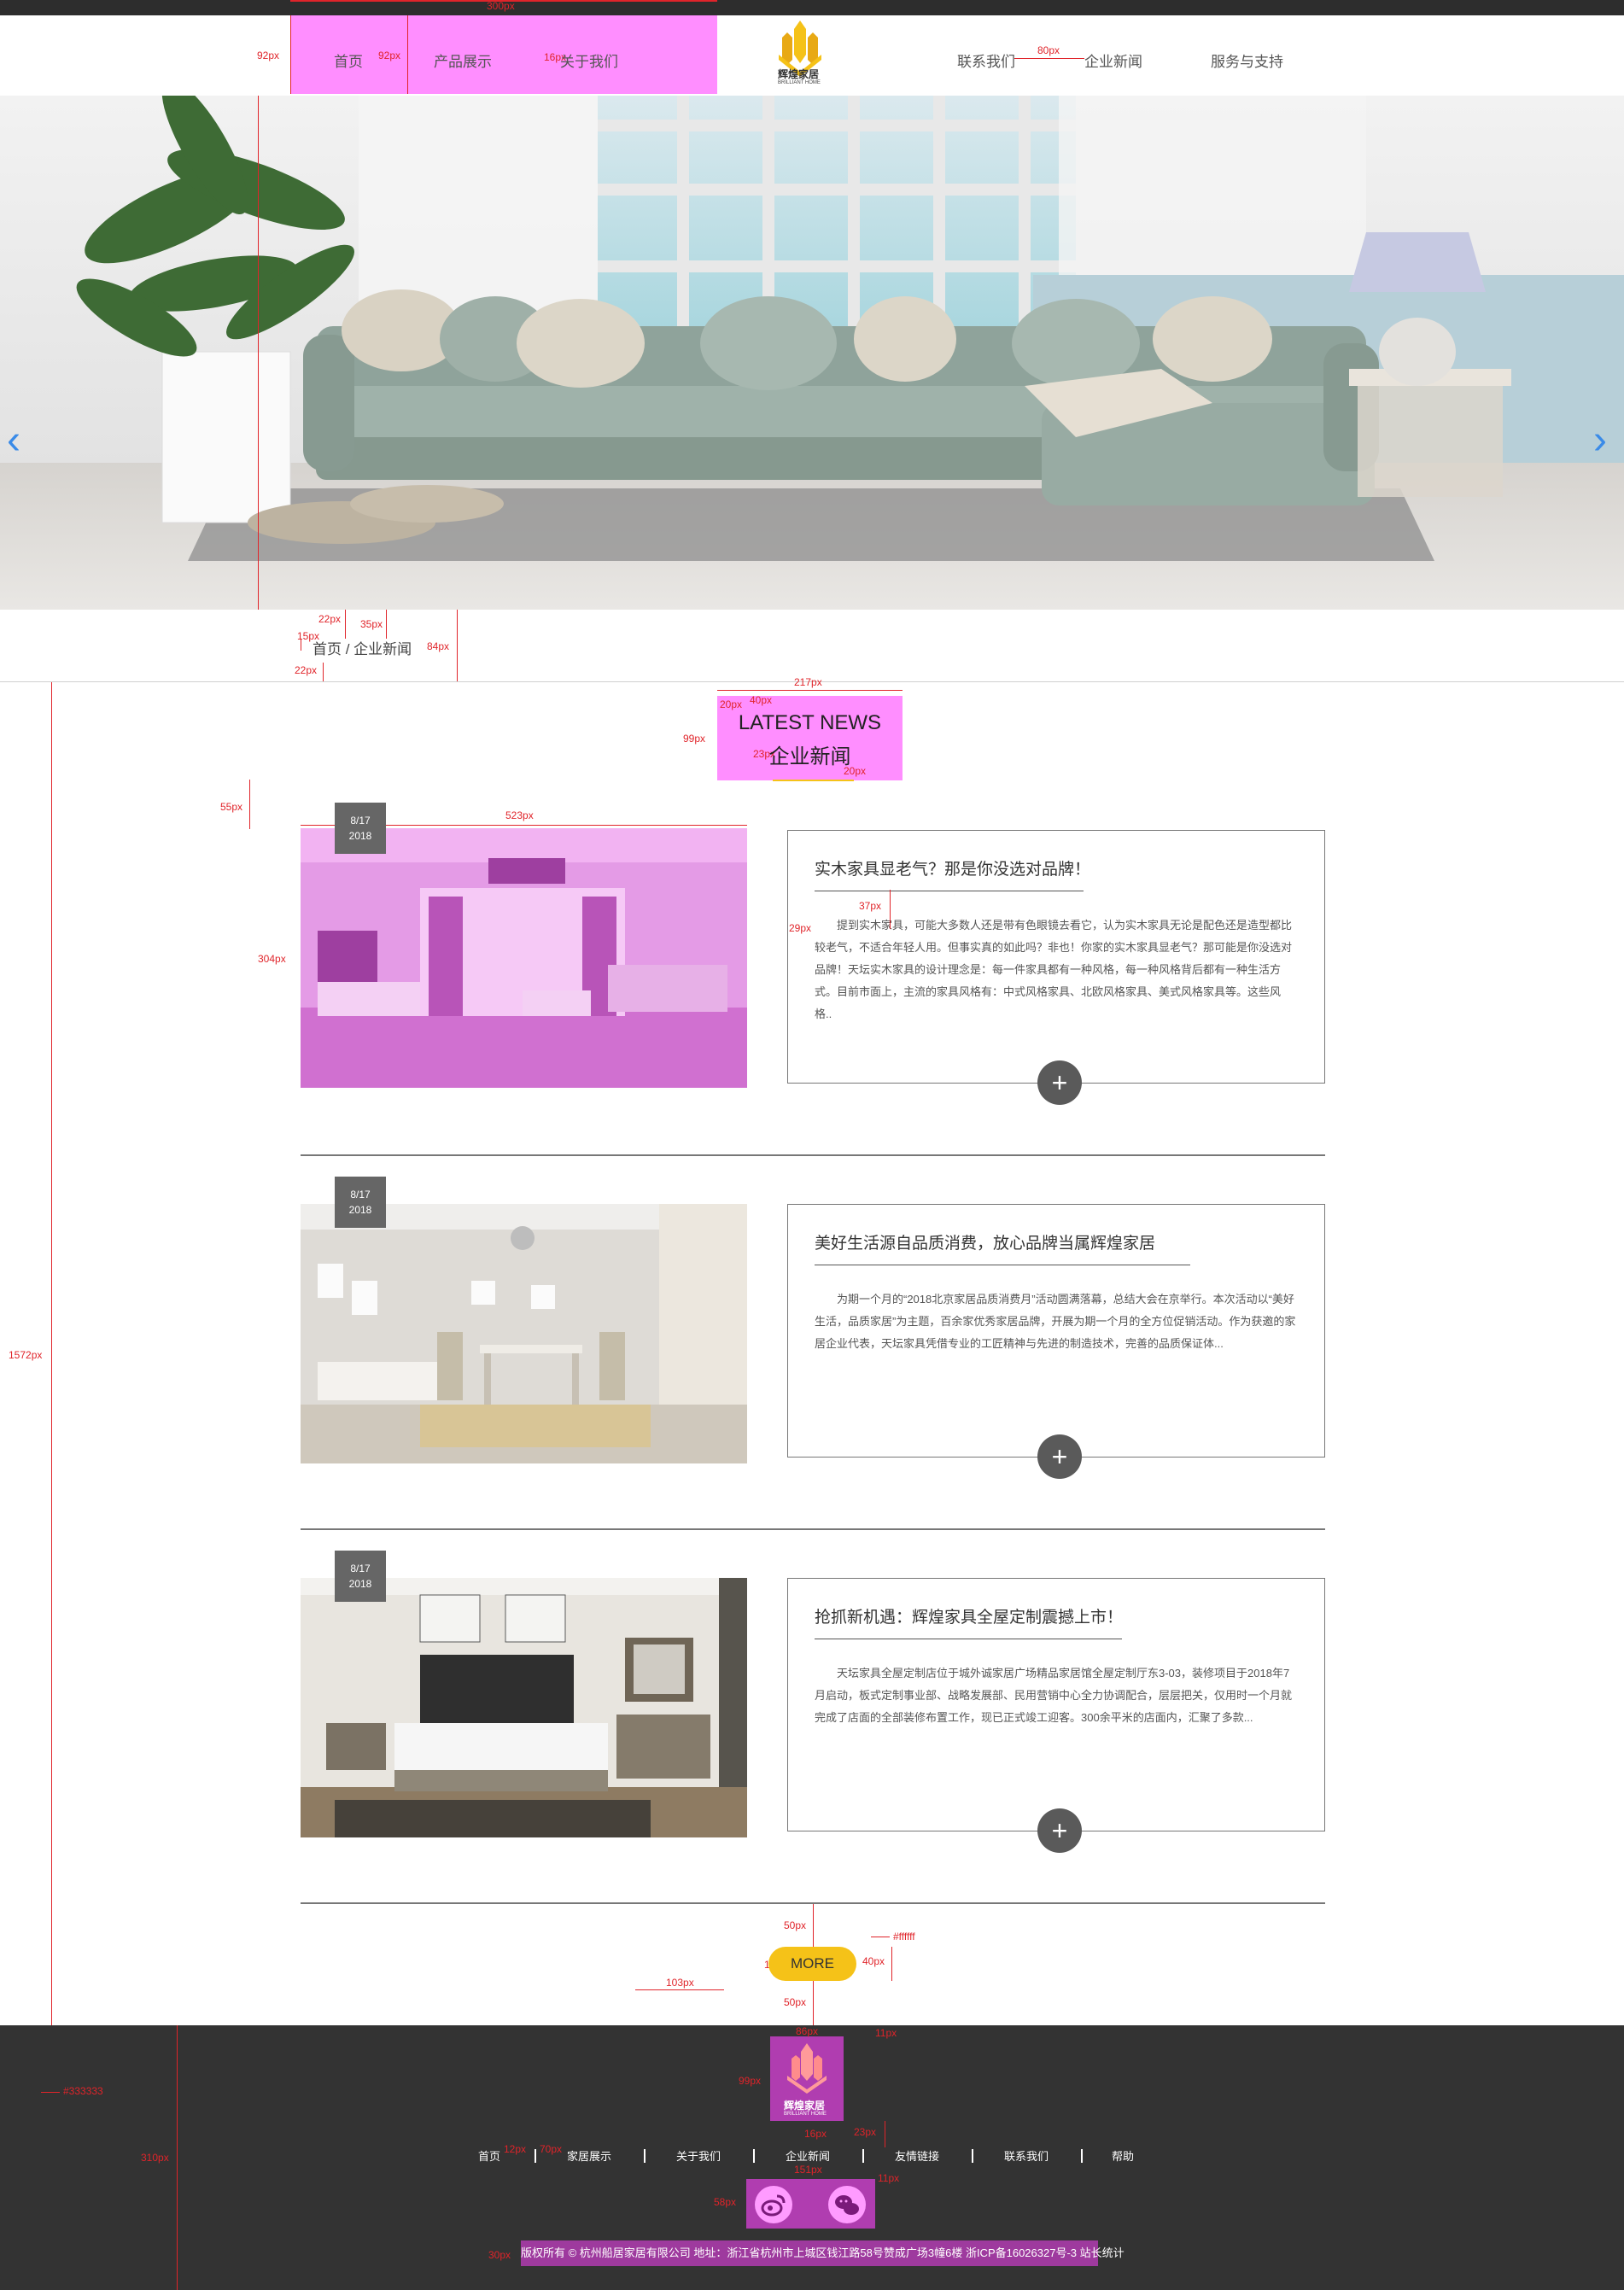 The width and height of the screenshot is (1624, 2290). Describe the element at coordinates (800, 53) in the screenshot. I see `brand-logo: 辉煌家居 BRILLIANT HOME` at that location.